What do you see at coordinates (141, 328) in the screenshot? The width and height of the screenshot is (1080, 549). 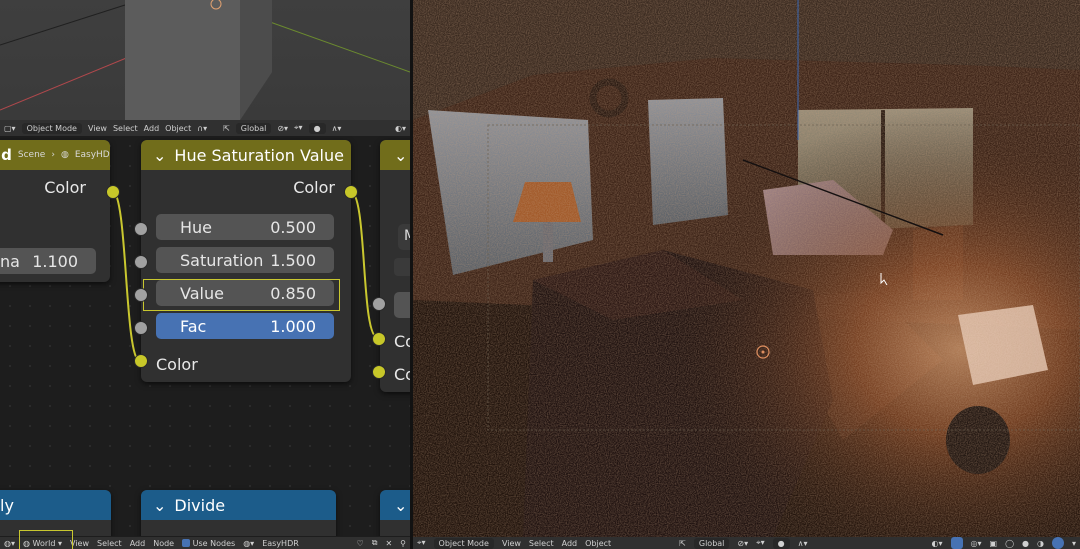 I see `hsv-fac-socket` at bounding box center [141, 328].